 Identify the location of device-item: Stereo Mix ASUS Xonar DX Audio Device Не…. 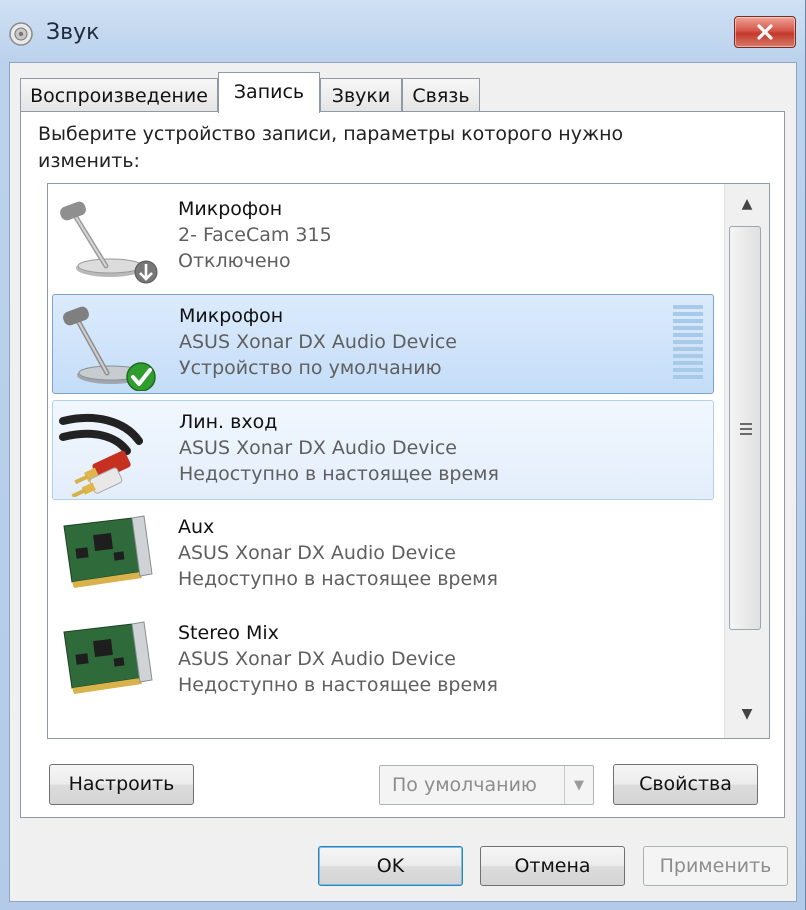
(383, 662).